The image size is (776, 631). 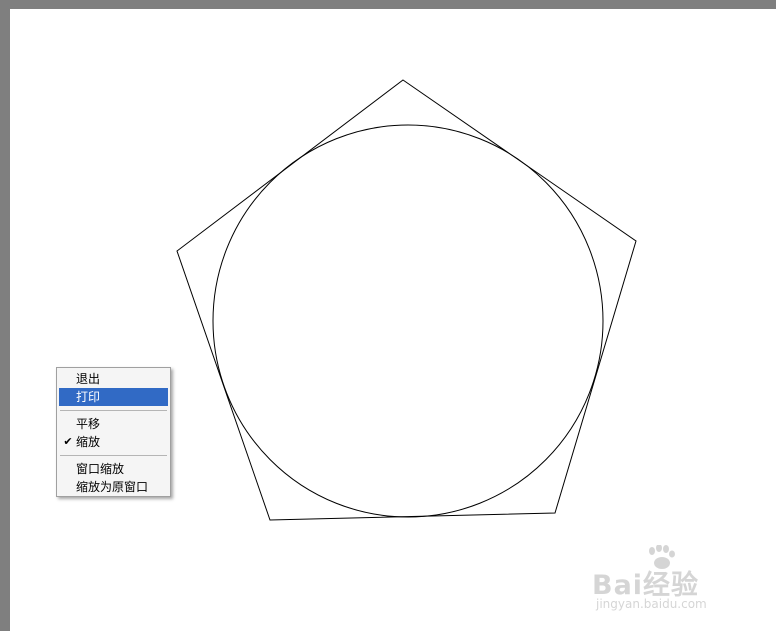 I want to click on menu-item-label: 缩放为原窗口, so click(x=112, y=487).